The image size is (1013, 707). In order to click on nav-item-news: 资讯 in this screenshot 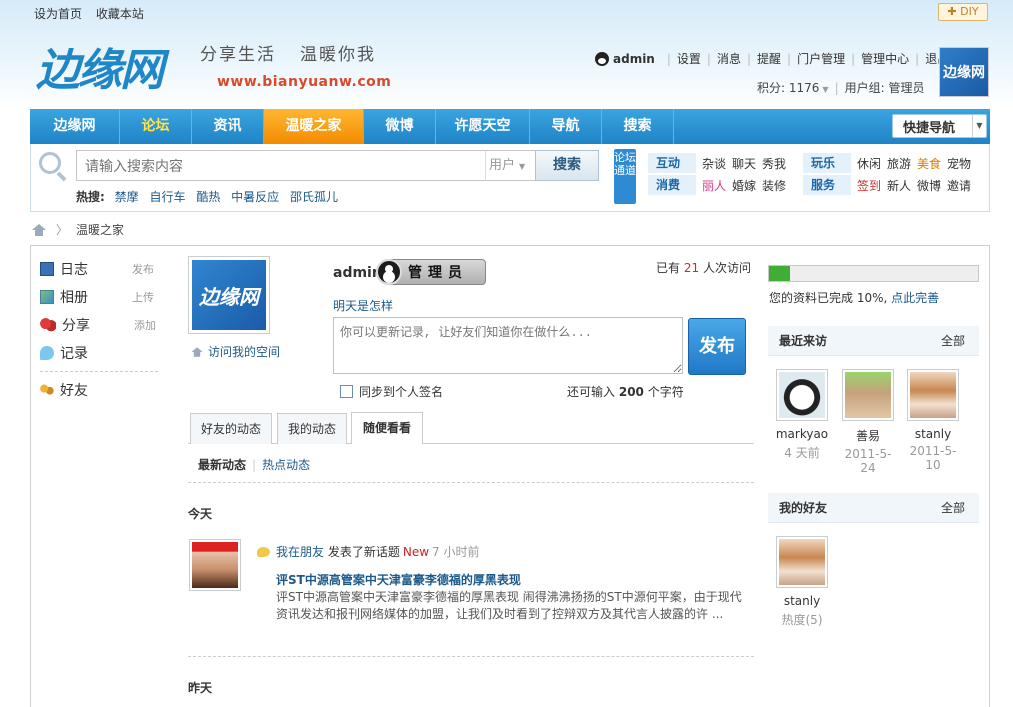, I will do `click(228, 126)`.